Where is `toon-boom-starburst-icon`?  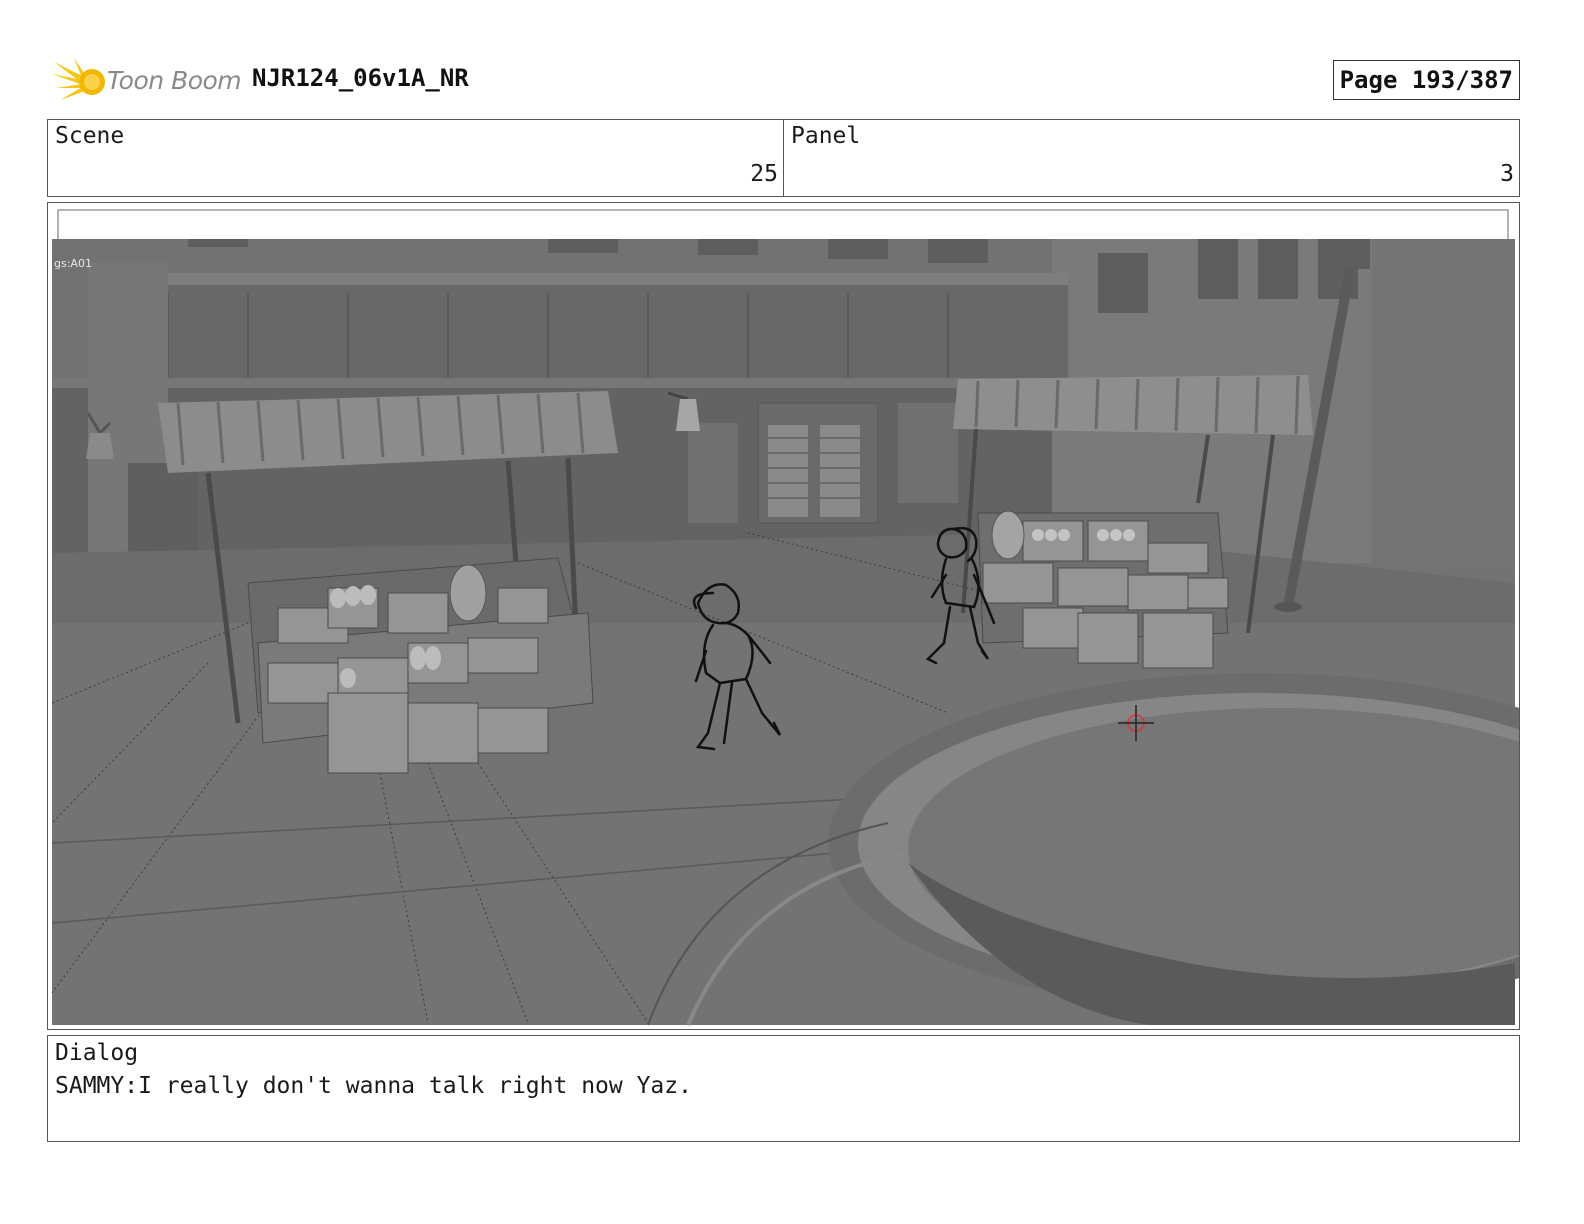
toon-boom-starburst-icon is located at coordinates (78, 79).